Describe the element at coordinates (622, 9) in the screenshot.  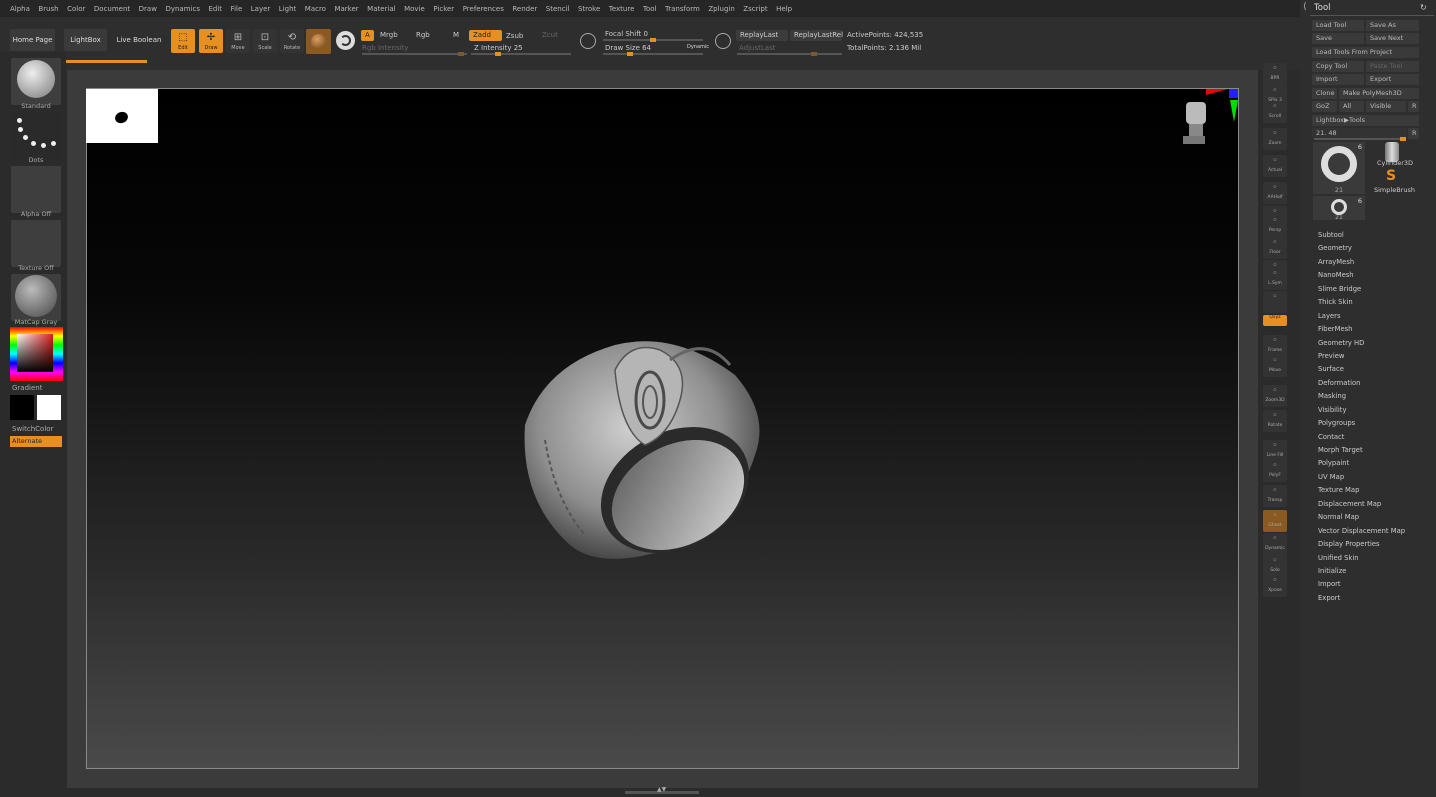
I see `menu-texture: Texture` at that location.